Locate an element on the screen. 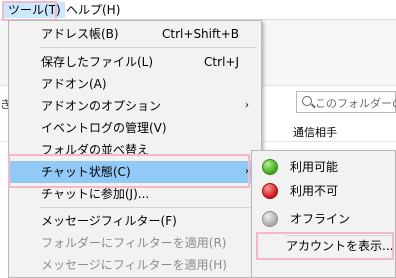 This screenshot has height=278, width=396. menu-item-label: アドオン(A) is located at coordinates (74, 84).